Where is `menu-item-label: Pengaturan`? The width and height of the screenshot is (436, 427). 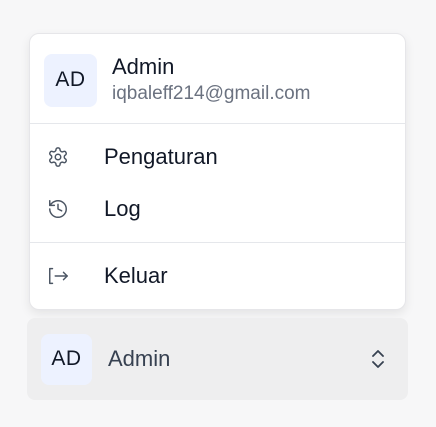 menu-item-label: Pengaturan is located at coordinates (161, 156).